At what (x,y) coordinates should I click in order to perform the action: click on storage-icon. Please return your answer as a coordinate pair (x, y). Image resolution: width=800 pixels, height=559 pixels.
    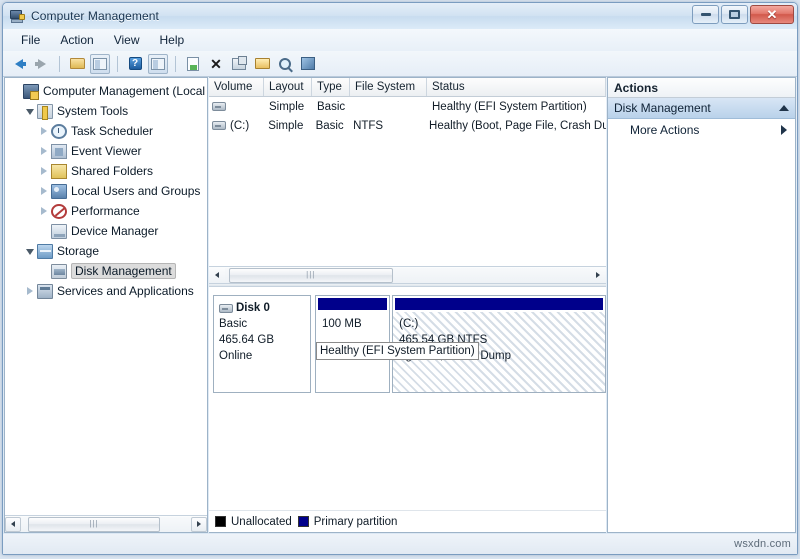
    Looking at the image, I should click on (45, 251).